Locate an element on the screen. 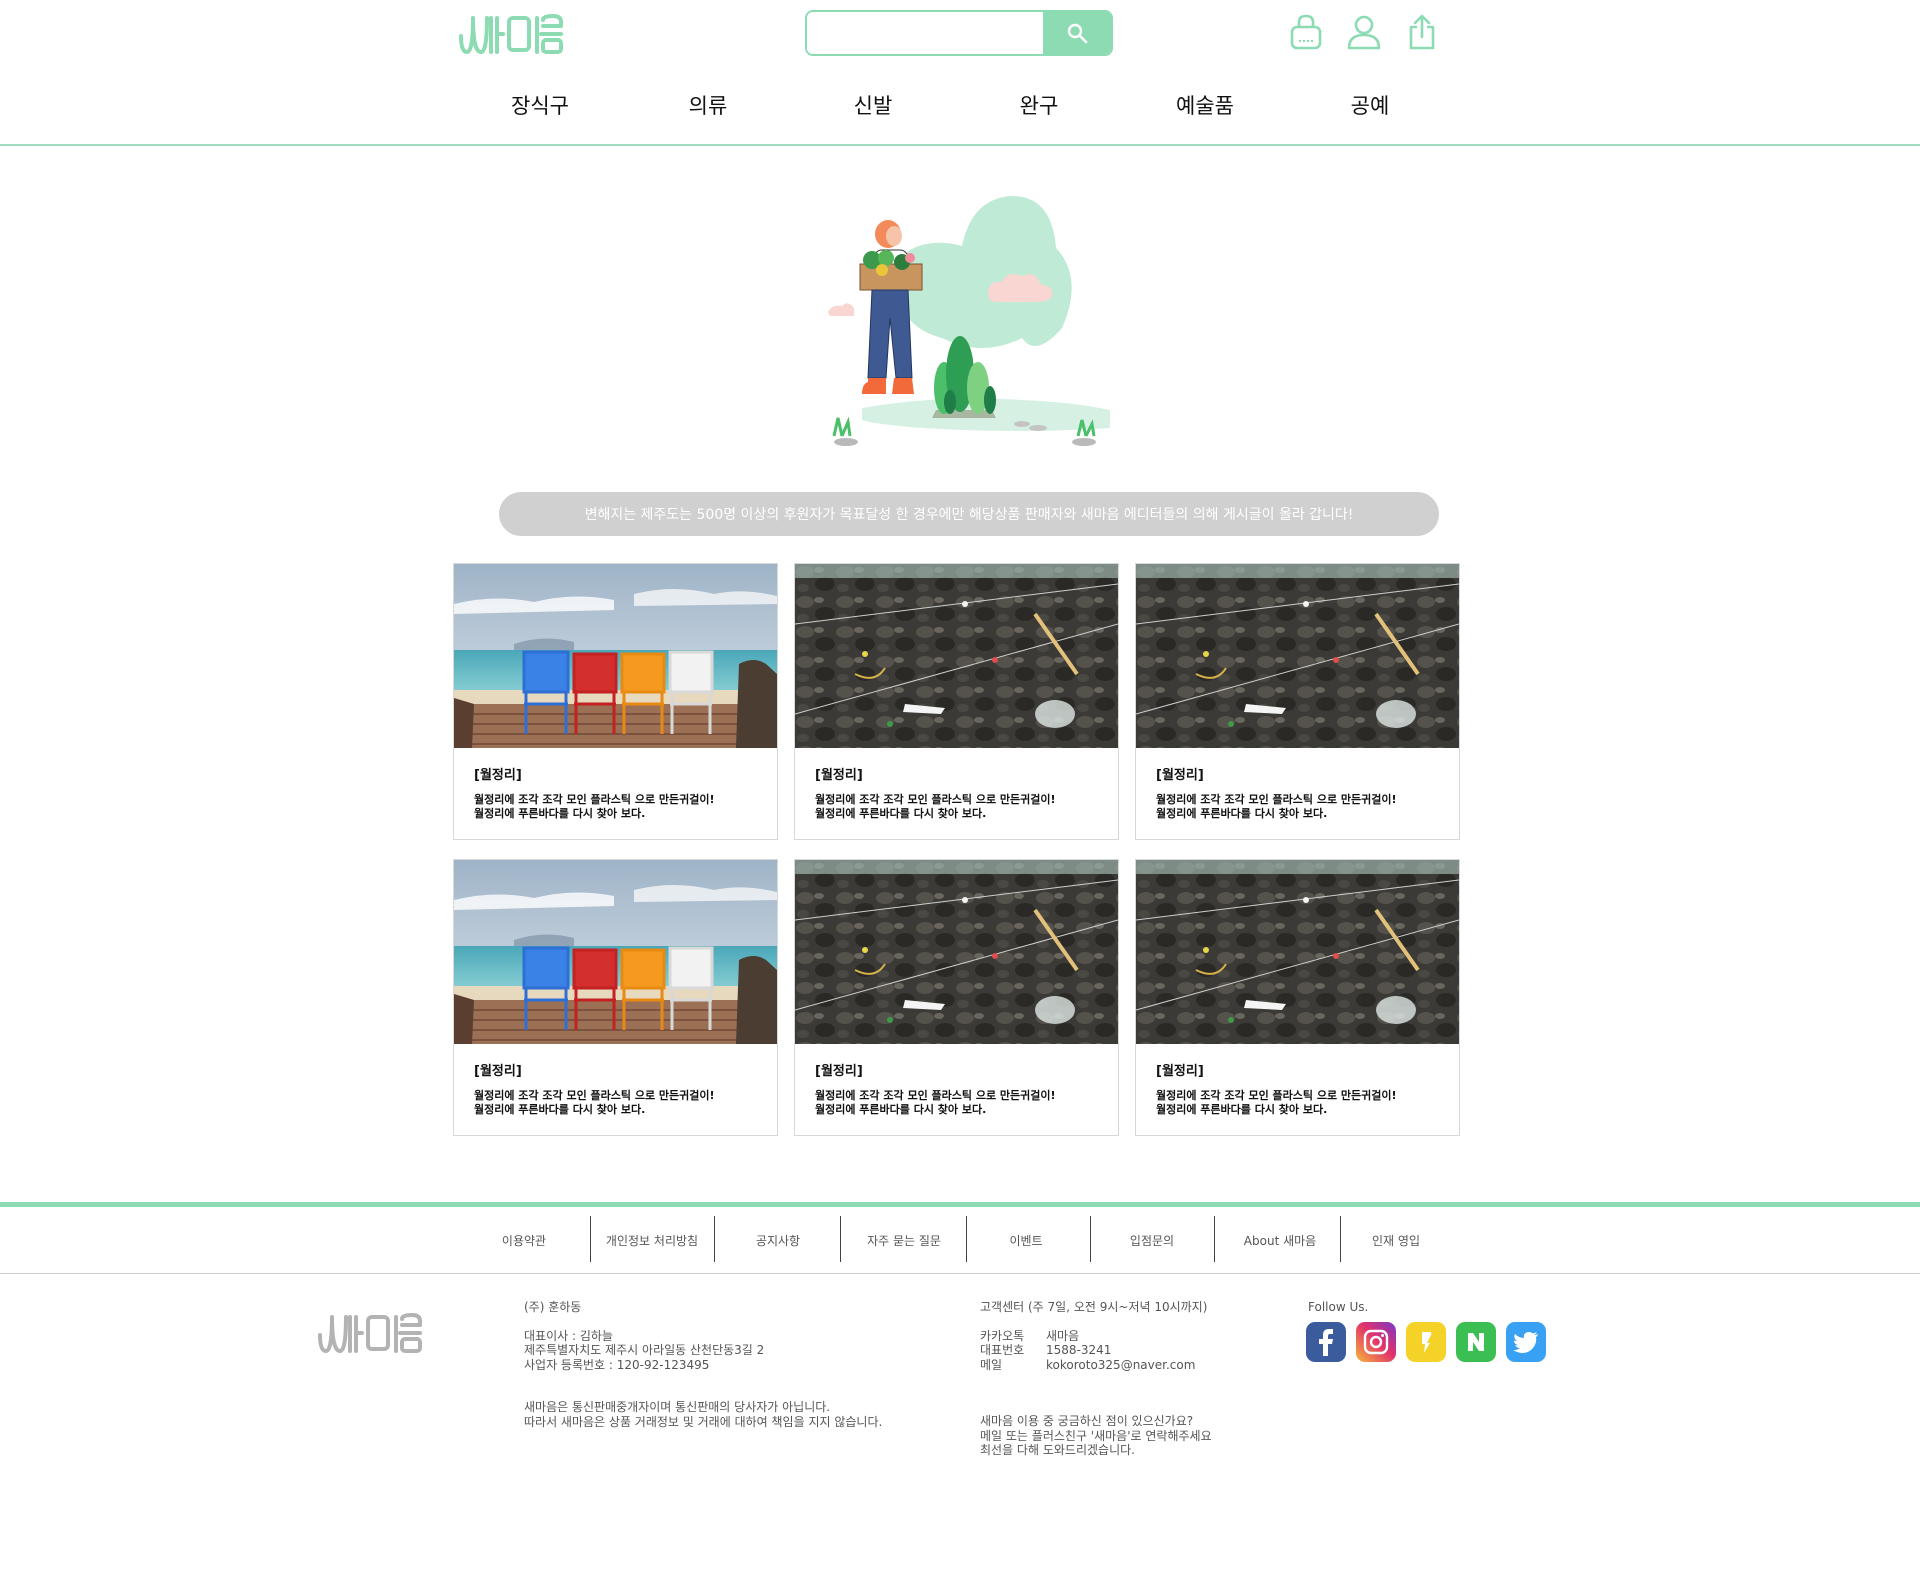 Image resolution: width=1920 pixels, height=1580 pixels. follow-us-label: Follow Us. is located at coordinates (1338, 1307).